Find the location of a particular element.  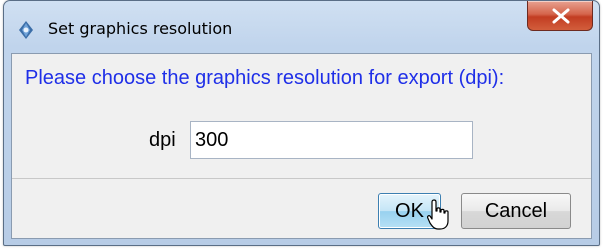

close-button is located at coordinates (560, 16).